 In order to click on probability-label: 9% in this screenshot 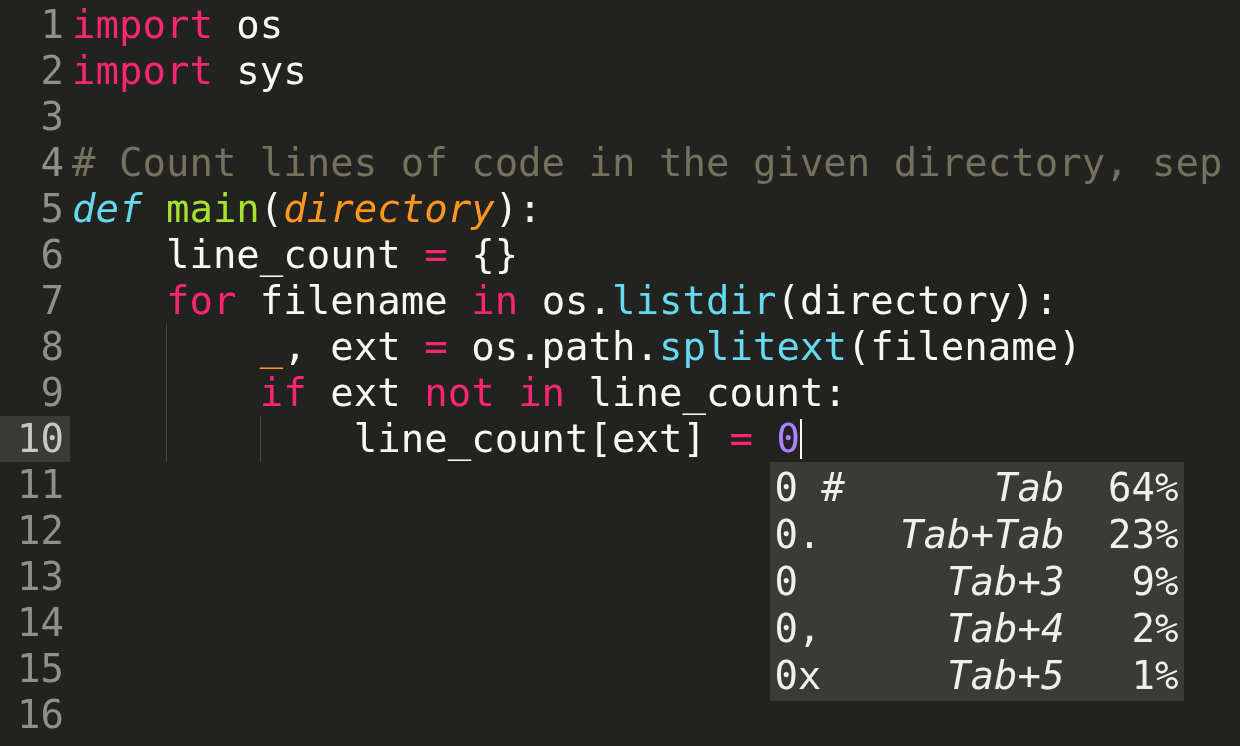, I will do `click(1154, 581)`.